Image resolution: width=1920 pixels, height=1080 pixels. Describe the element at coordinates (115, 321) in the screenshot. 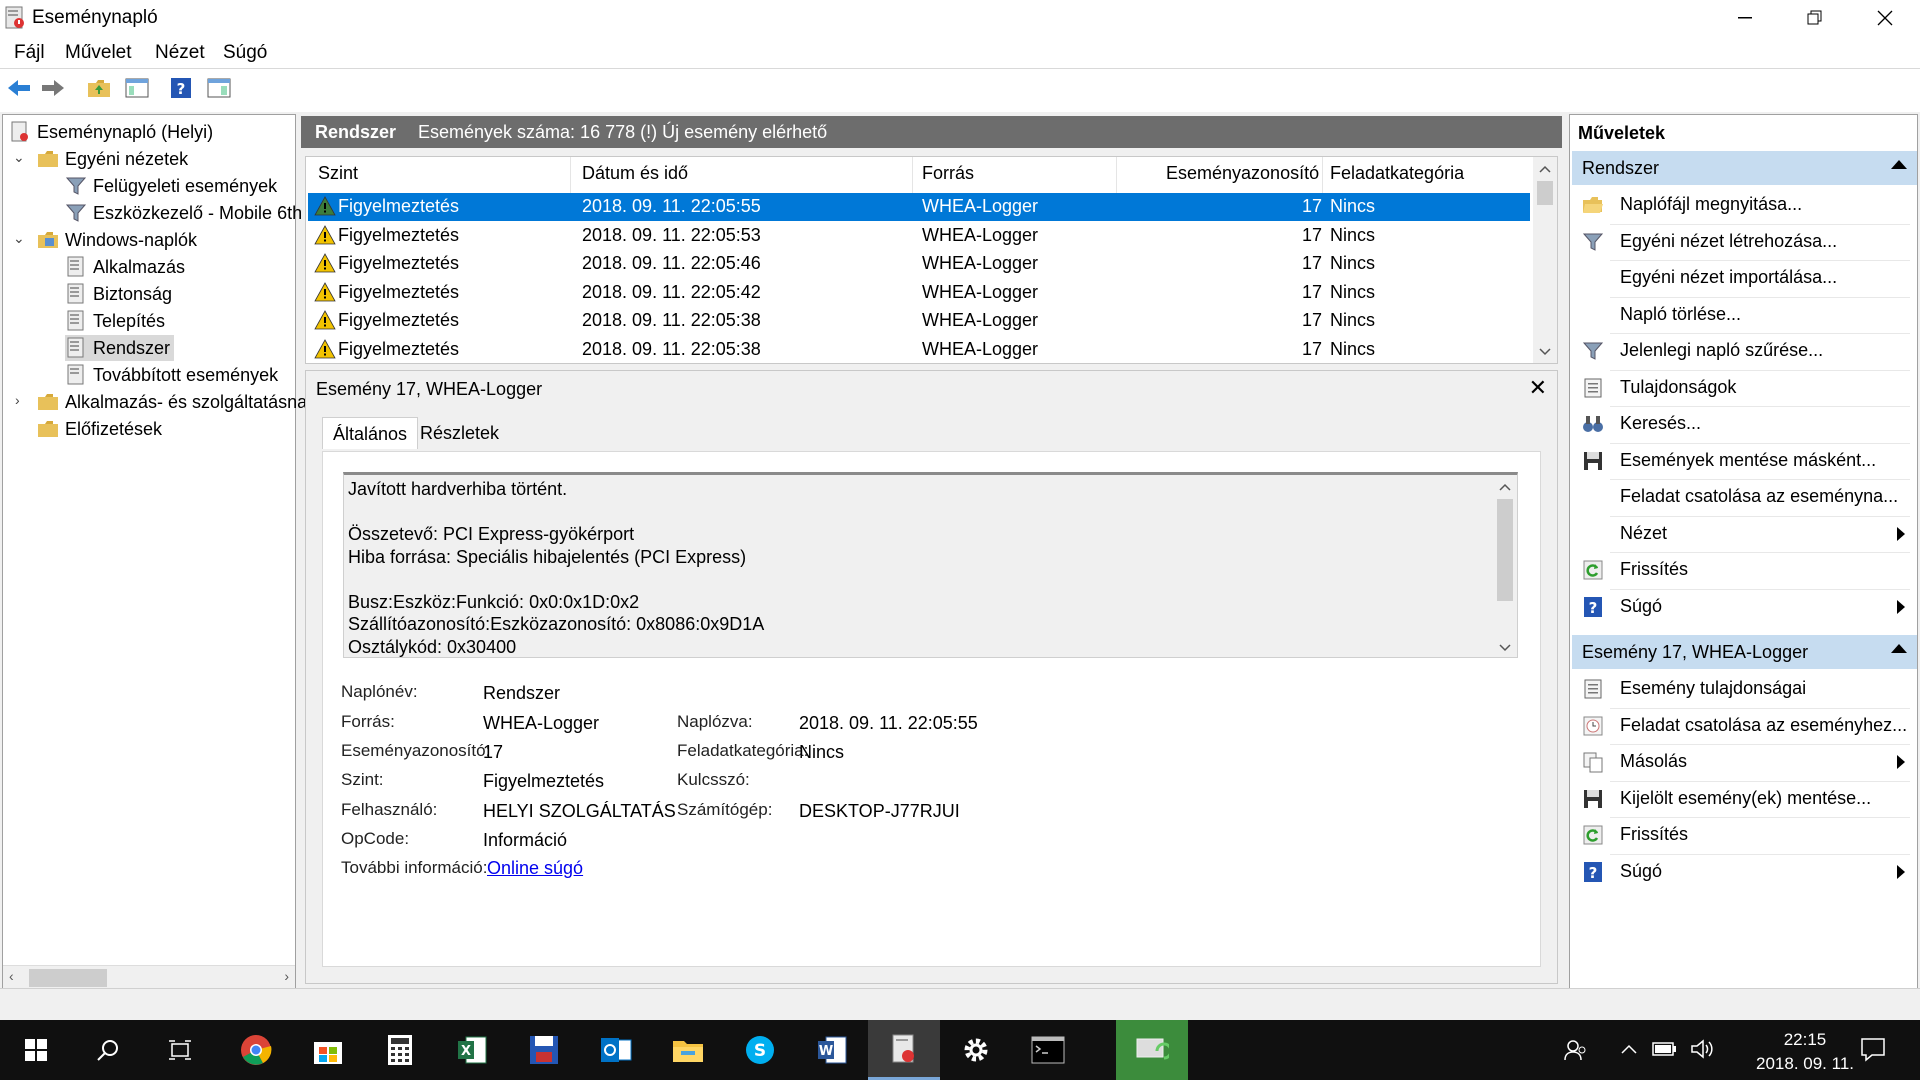

I see `tree-item-setup: Telepítés` at that location.